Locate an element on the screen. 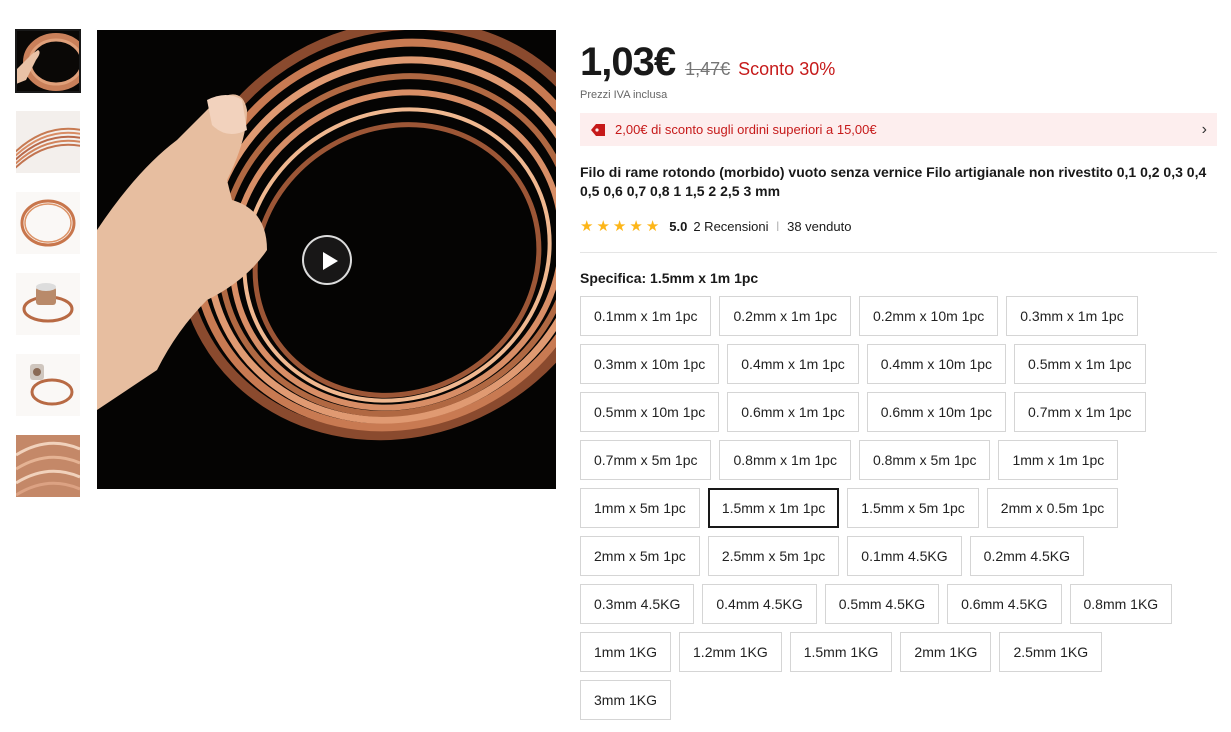  spec-option: 1mm 1KG is located at coordinates (626, 652).